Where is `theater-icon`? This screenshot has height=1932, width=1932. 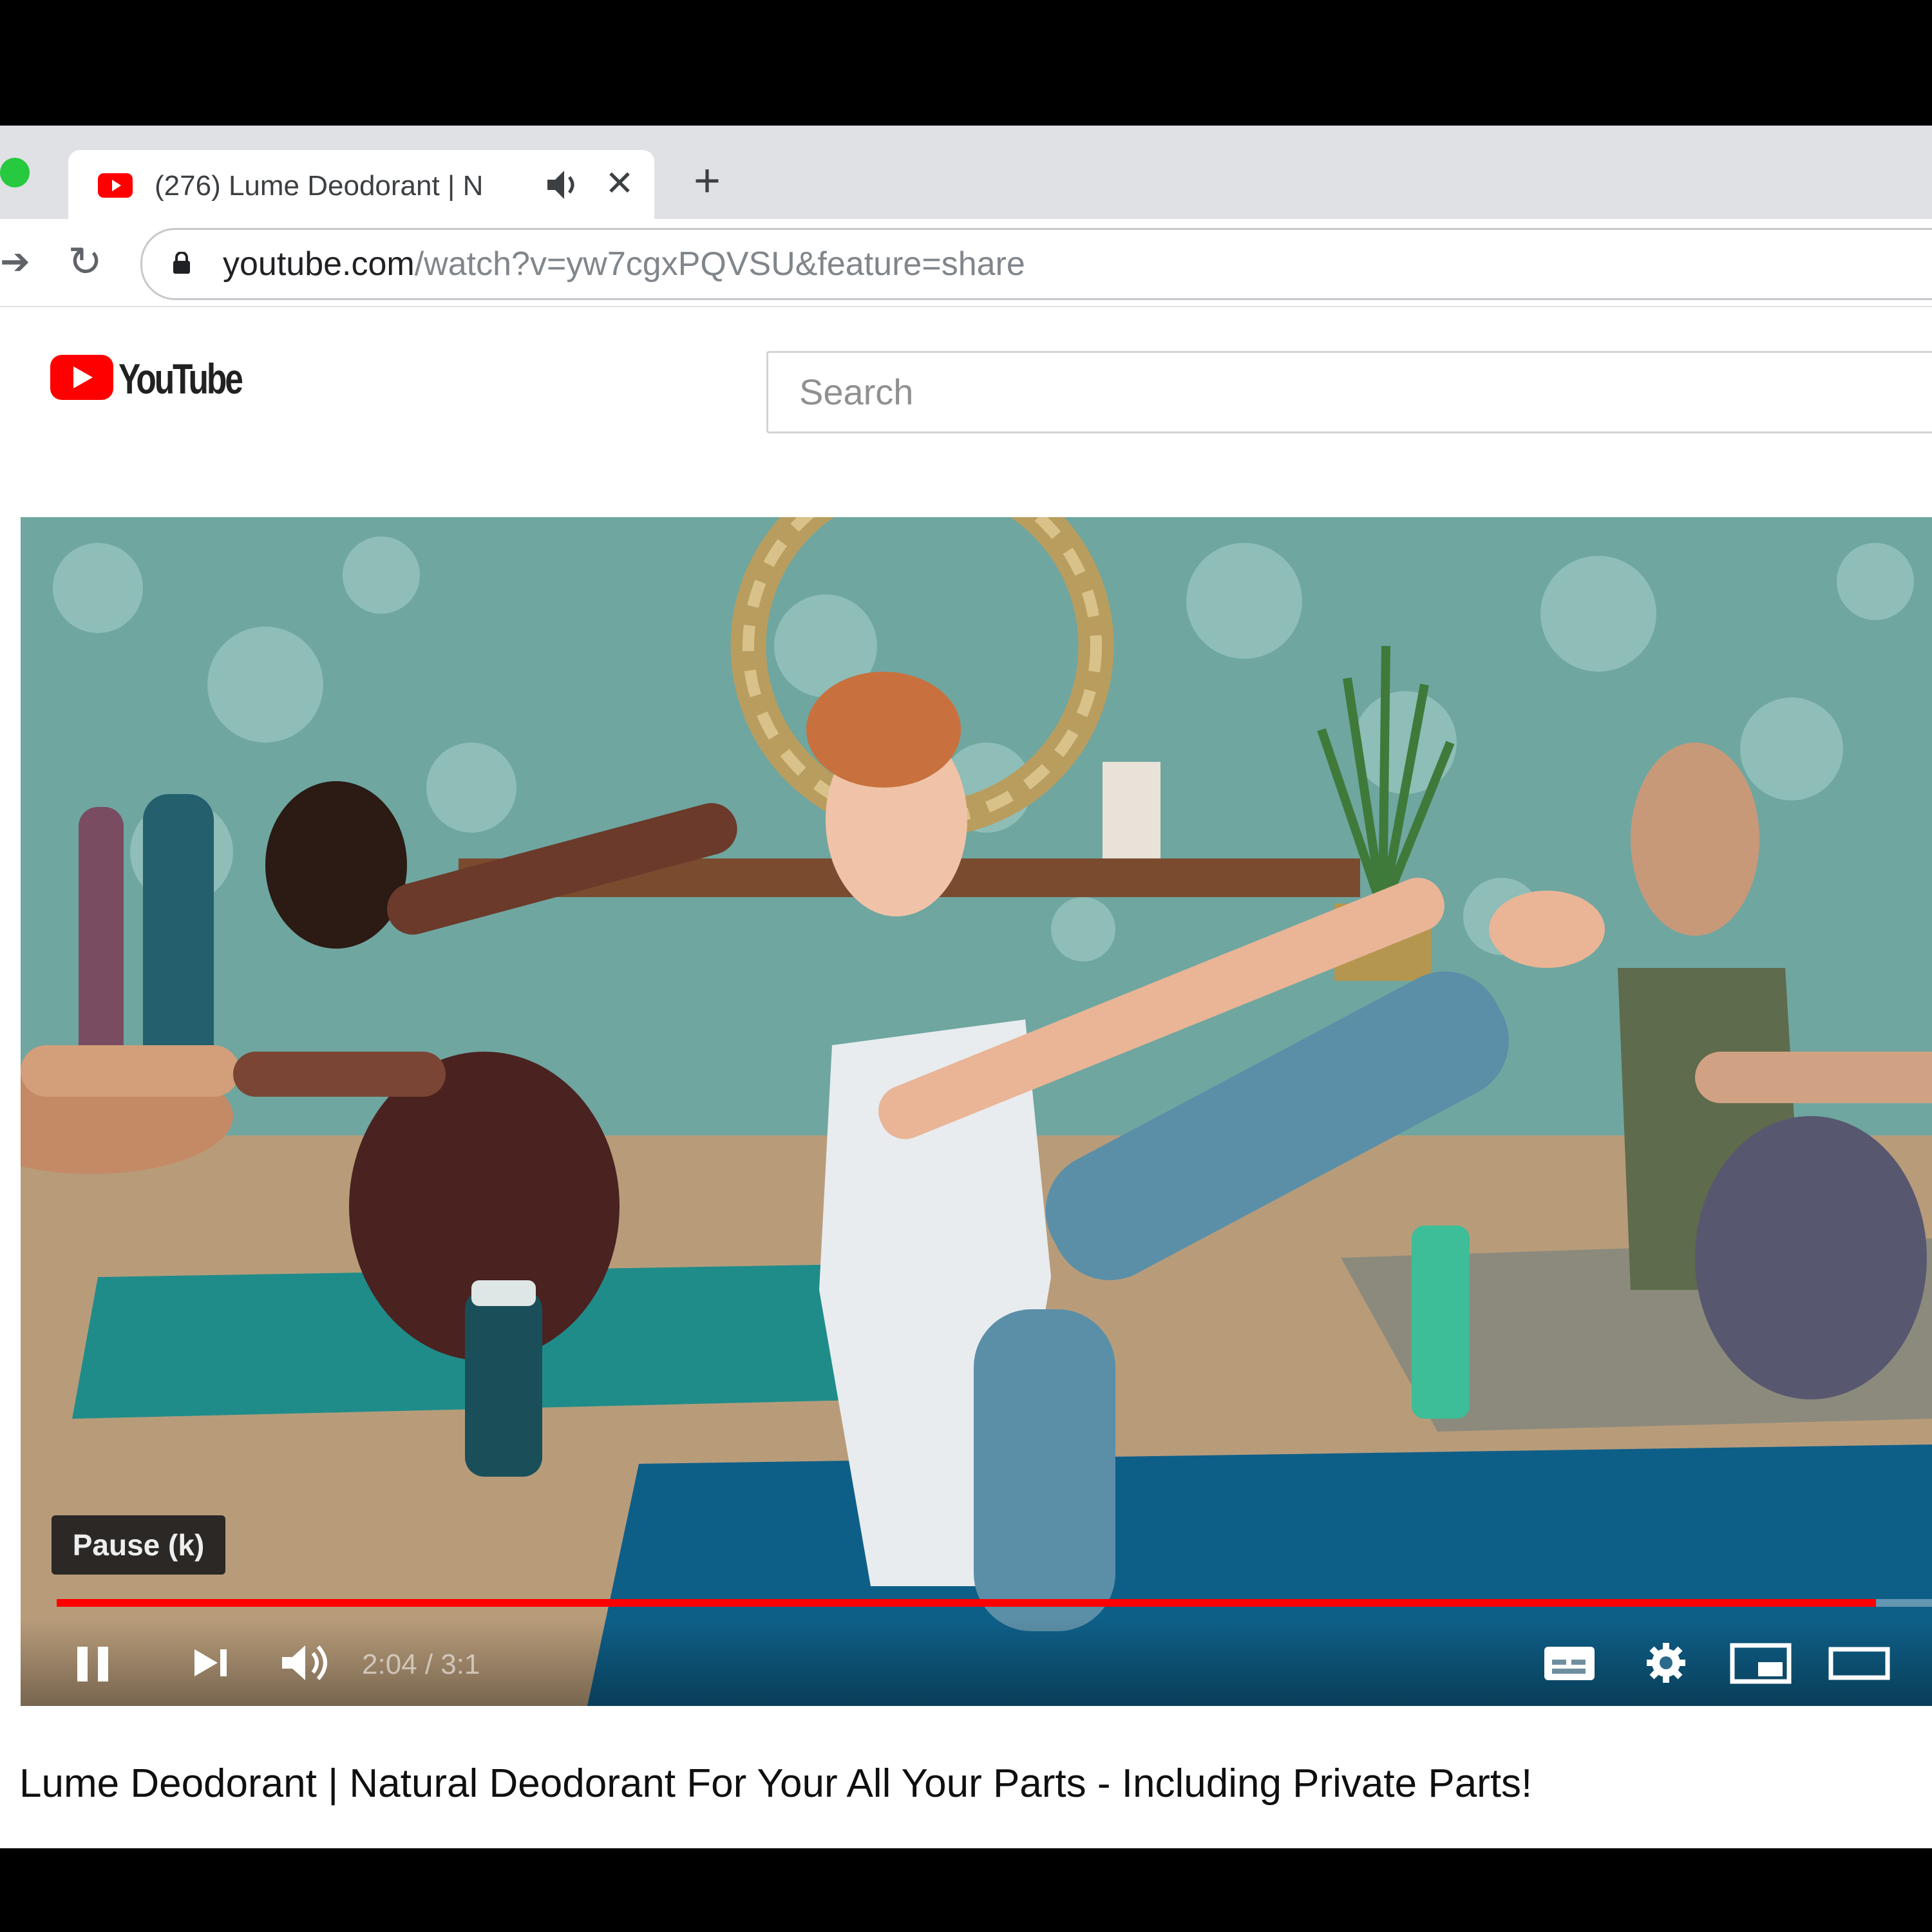 theater-icon is located at coordinates (1859, 1663).